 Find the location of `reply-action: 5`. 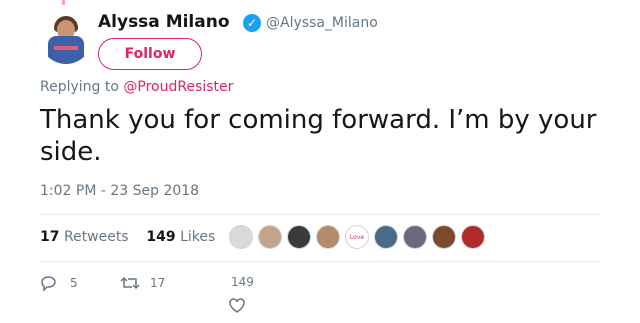

reply-action: 5 is located at coordinates (59, 283).